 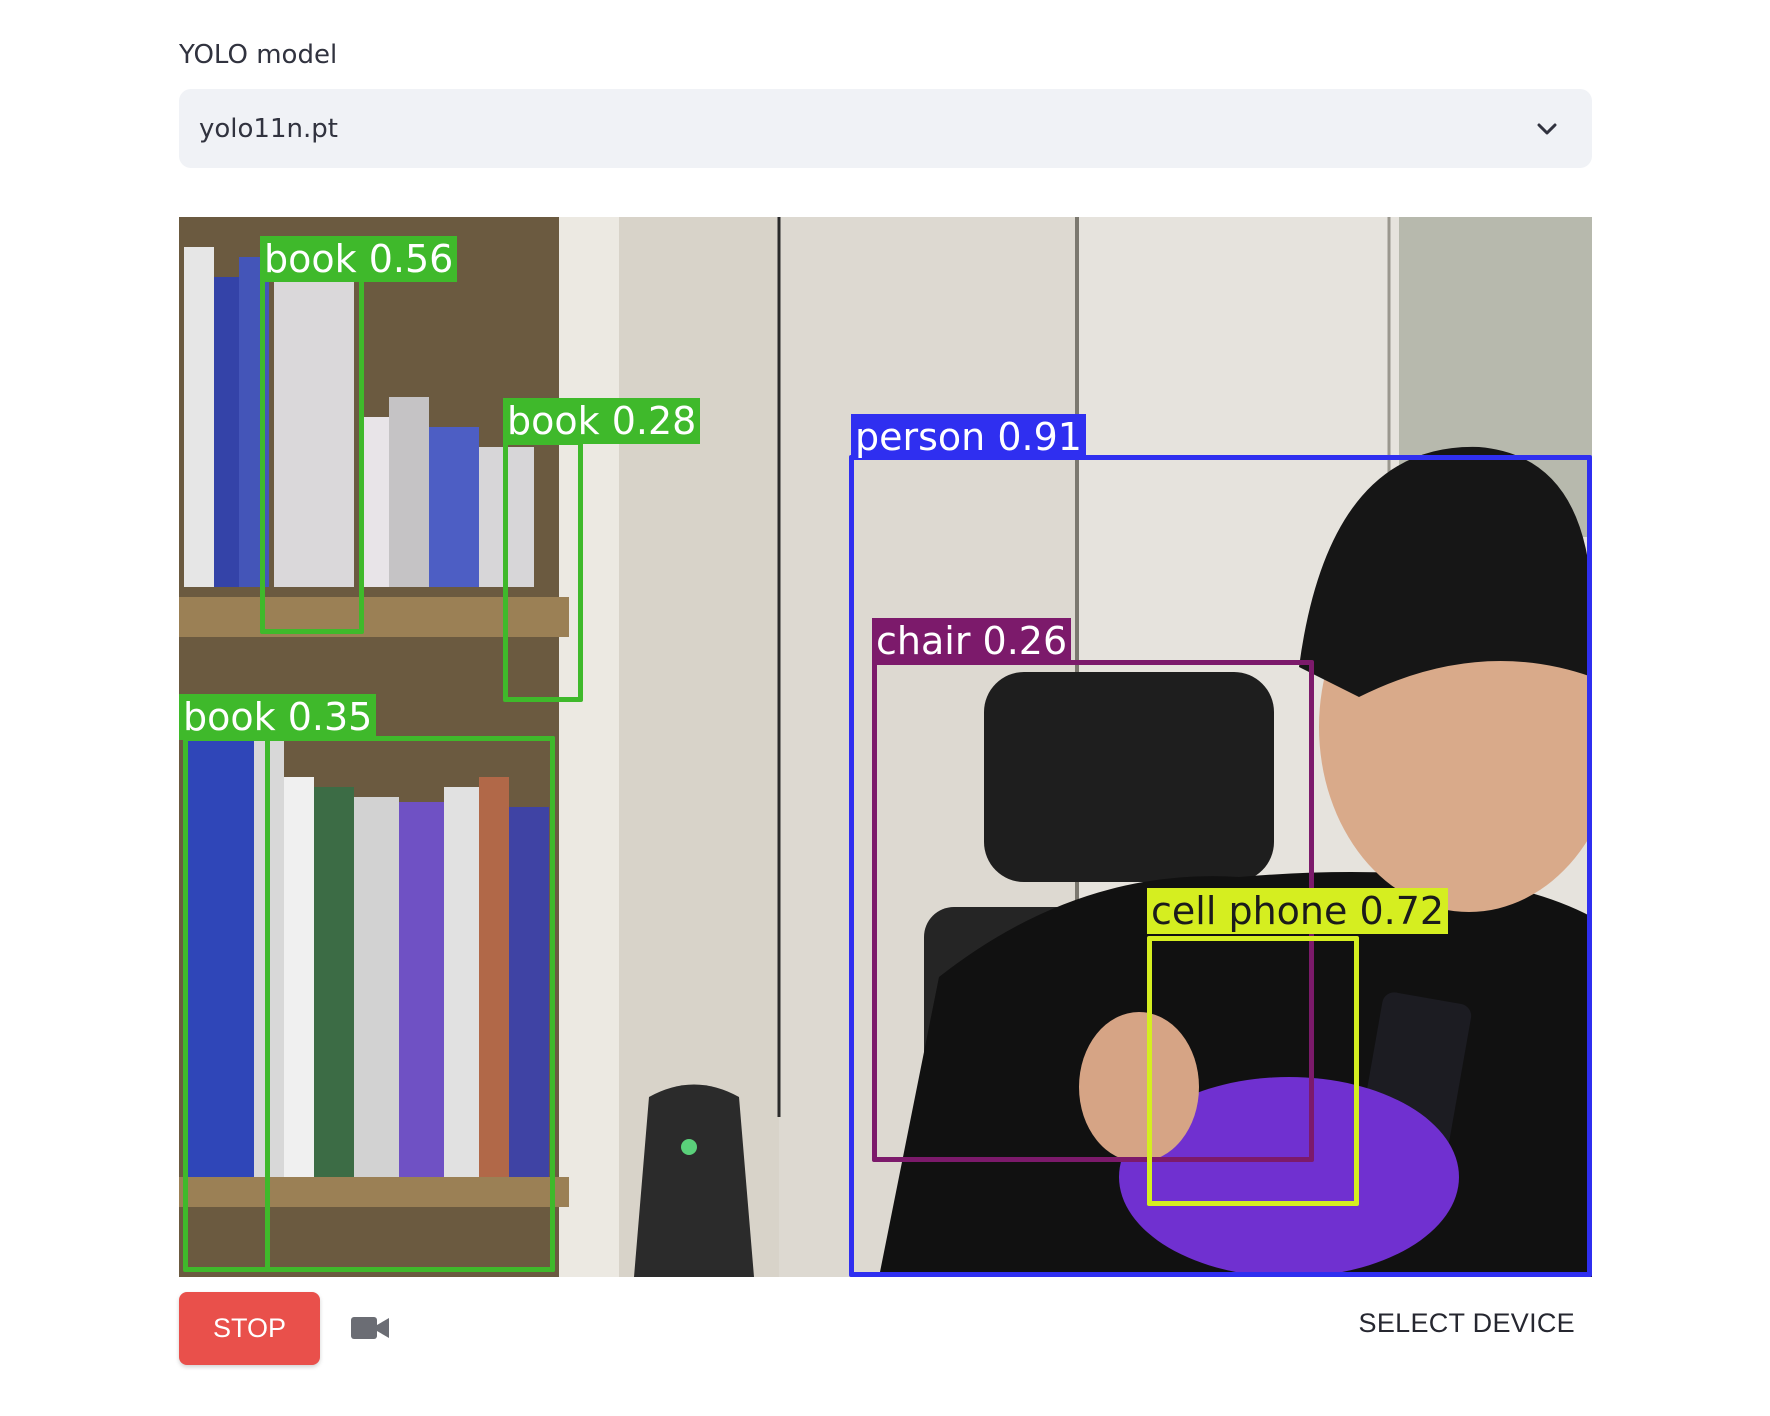 What do you see at coordinates (370, 1328) in the screenshot?
I see `video-camera-icon` at bounding box center [370, 1328].